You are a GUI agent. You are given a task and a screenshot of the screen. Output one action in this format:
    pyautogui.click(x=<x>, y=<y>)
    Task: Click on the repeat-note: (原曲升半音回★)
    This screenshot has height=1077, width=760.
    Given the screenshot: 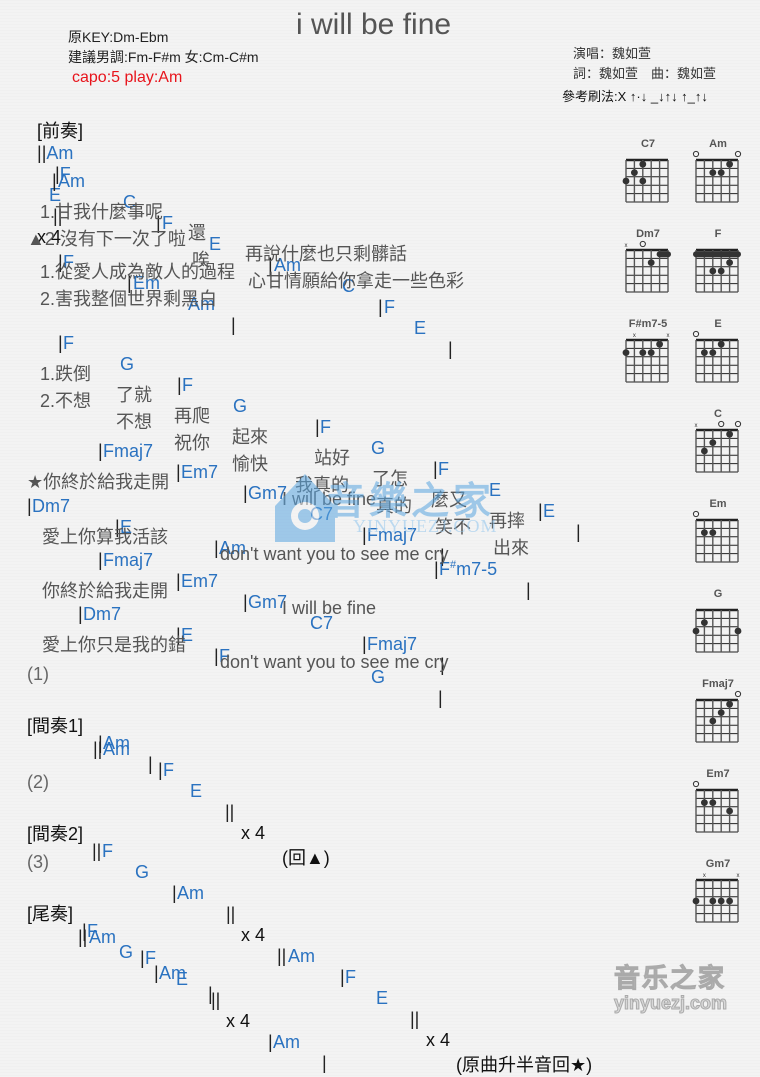 What is the action you would take?
    pyautogui.click(x=524, y=1065)
    